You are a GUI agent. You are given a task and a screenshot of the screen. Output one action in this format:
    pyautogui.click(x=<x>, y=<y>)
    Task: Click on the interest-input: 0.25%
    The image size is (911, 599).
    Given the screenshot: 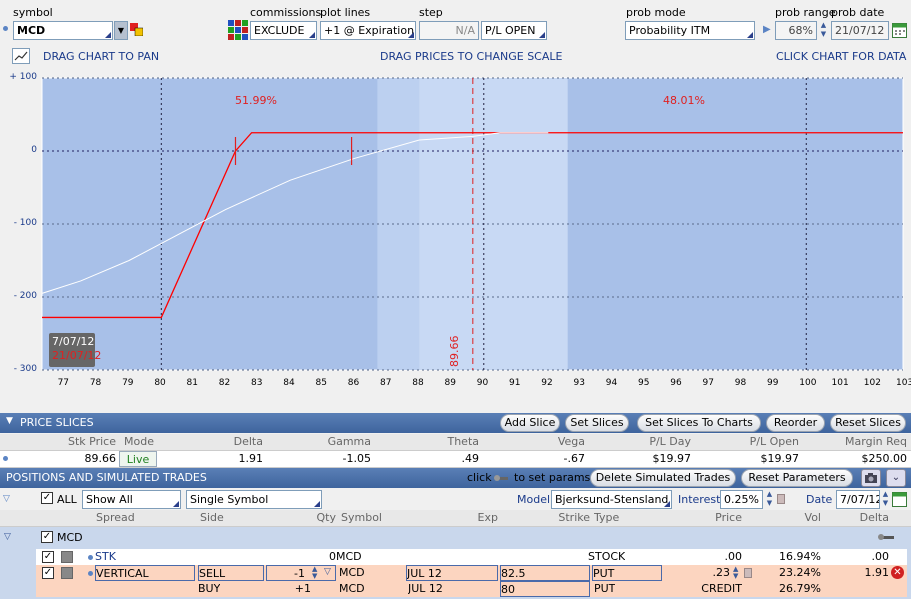 What is the action you would take?
    pyautogui.click(x=741, y=499)
    